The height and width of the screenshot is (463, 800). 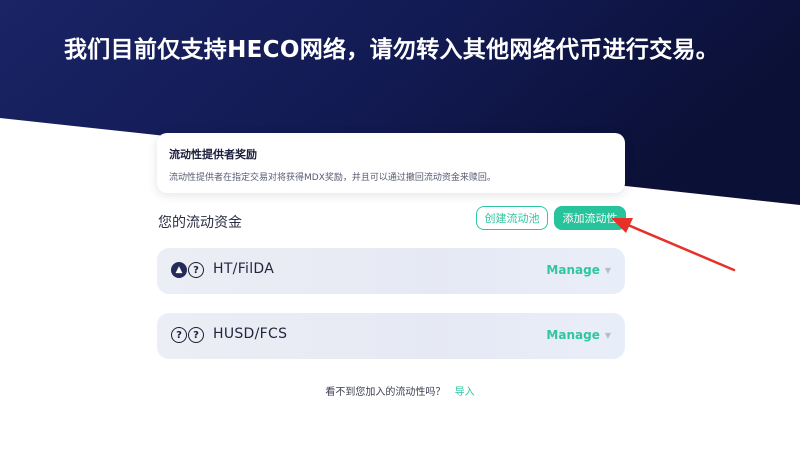 What do you see at coordinates (512, 218) in the screenshot?
I see `create-pool-button: 创建流动池` at bounding box center [512, 218].